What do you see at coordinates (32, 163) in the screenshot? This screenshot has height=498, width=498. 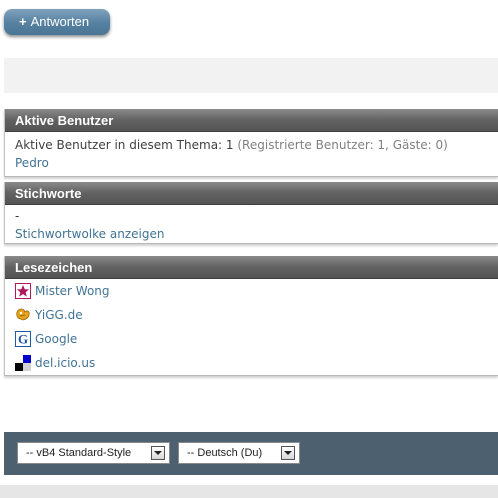 I see `active-user-link: Pedro` at bounding box center [32, 163].